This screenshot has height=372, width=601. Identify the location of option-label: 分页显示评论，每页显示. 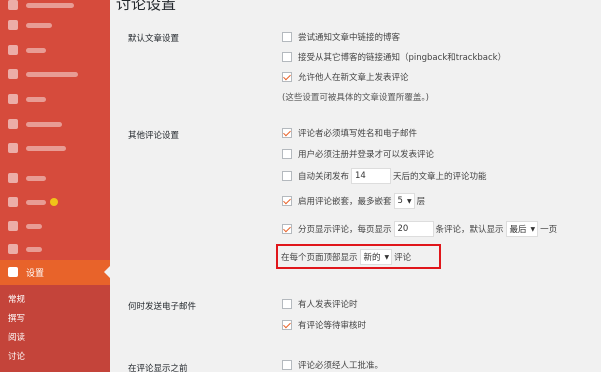
(345, 230).